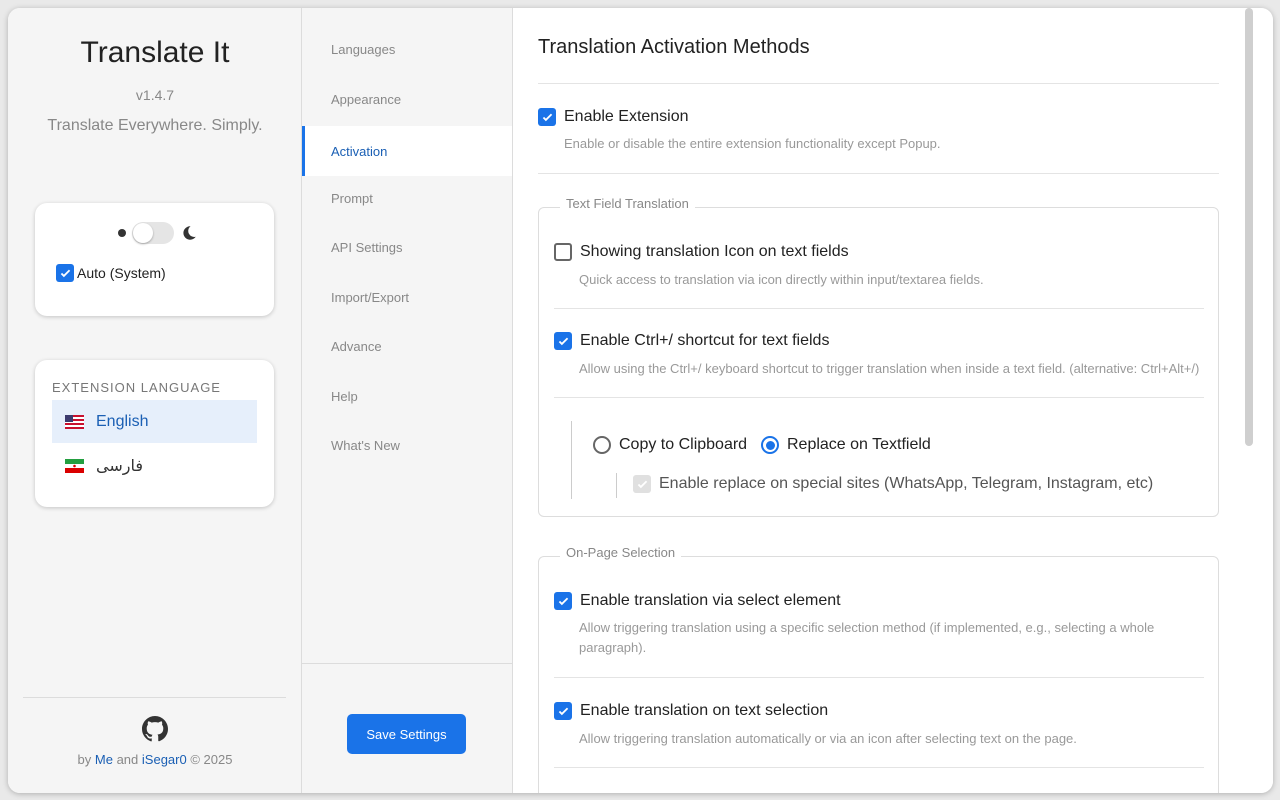  I want to click on text-field-icon-checkbox, so click(563, 252).